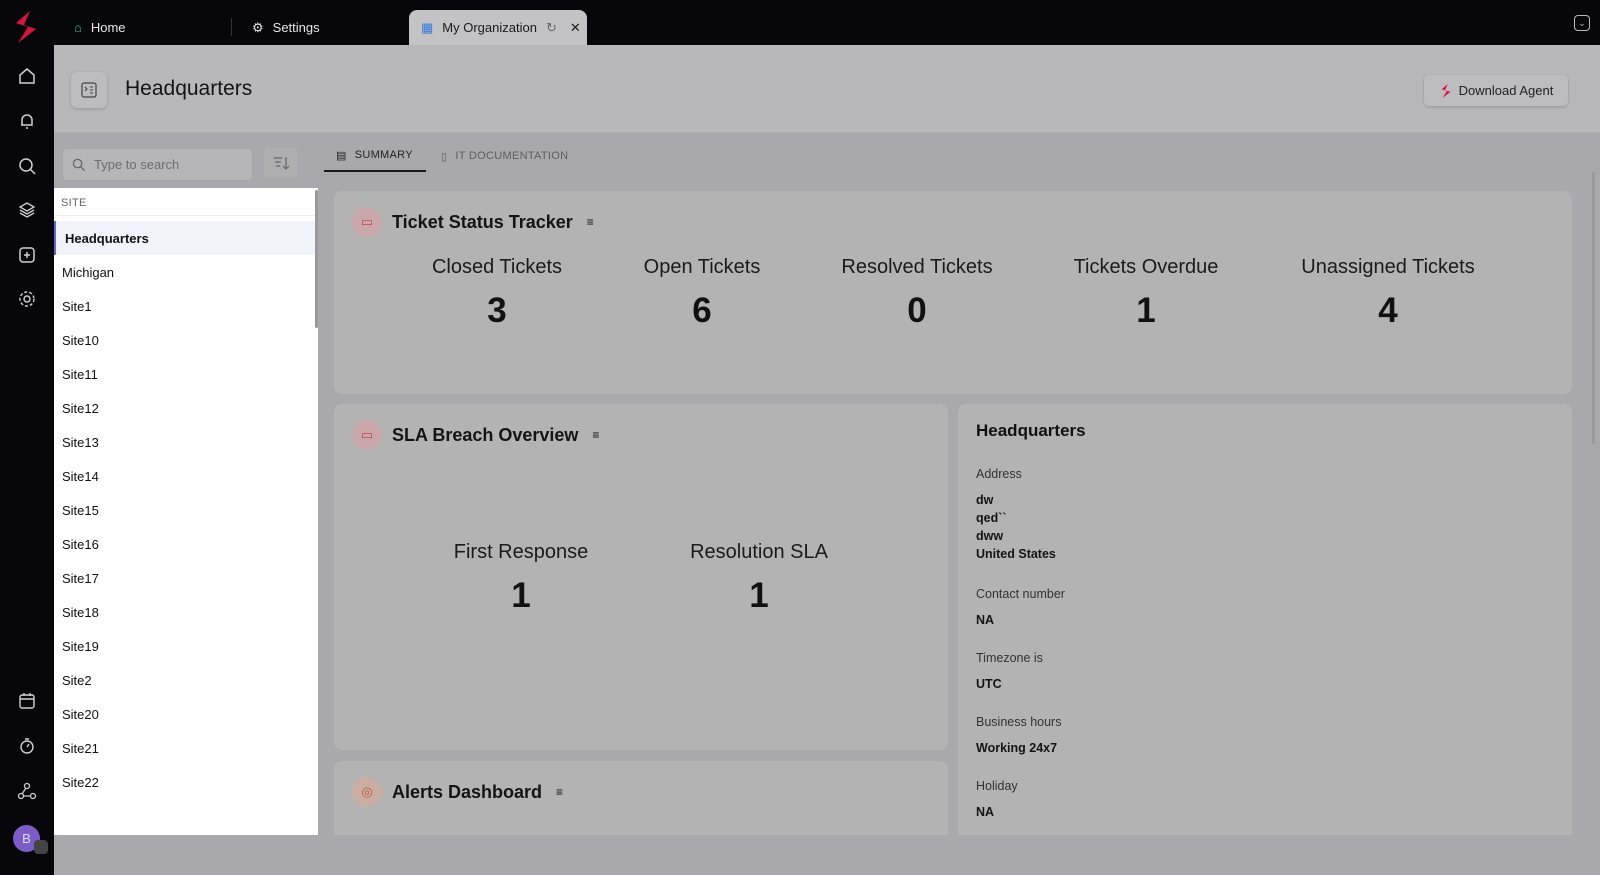 This screenshot has height=875, width=1600. I want to click on site-list-item: Site13, so click(186, 442).